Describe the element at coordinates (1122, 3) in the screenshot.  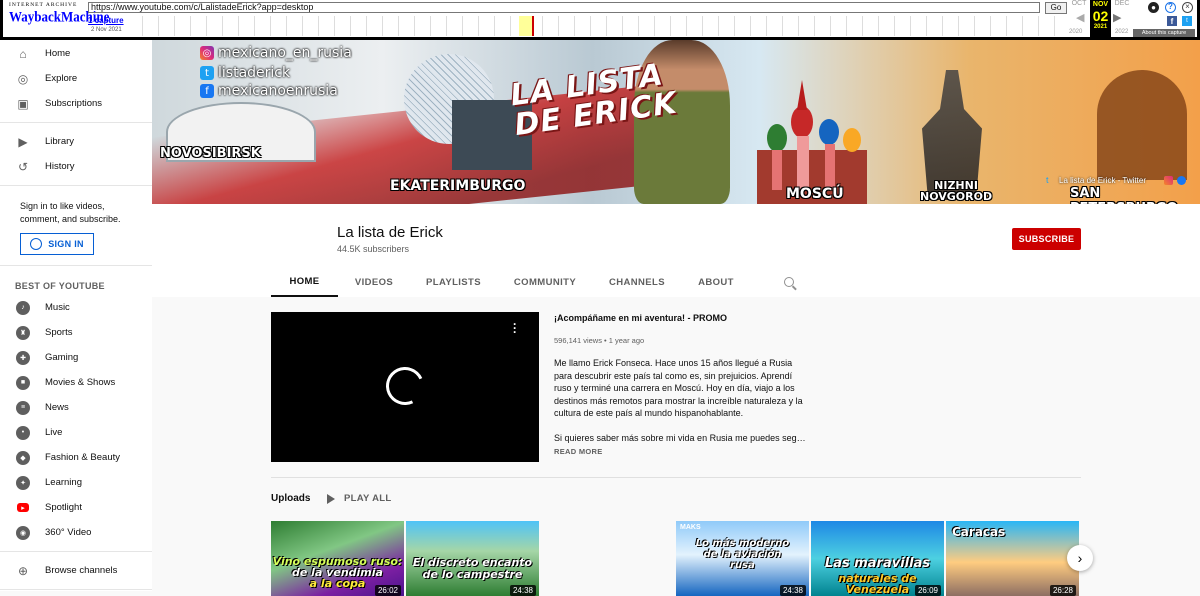
I see `wayback-next-month: DEC` at that location.